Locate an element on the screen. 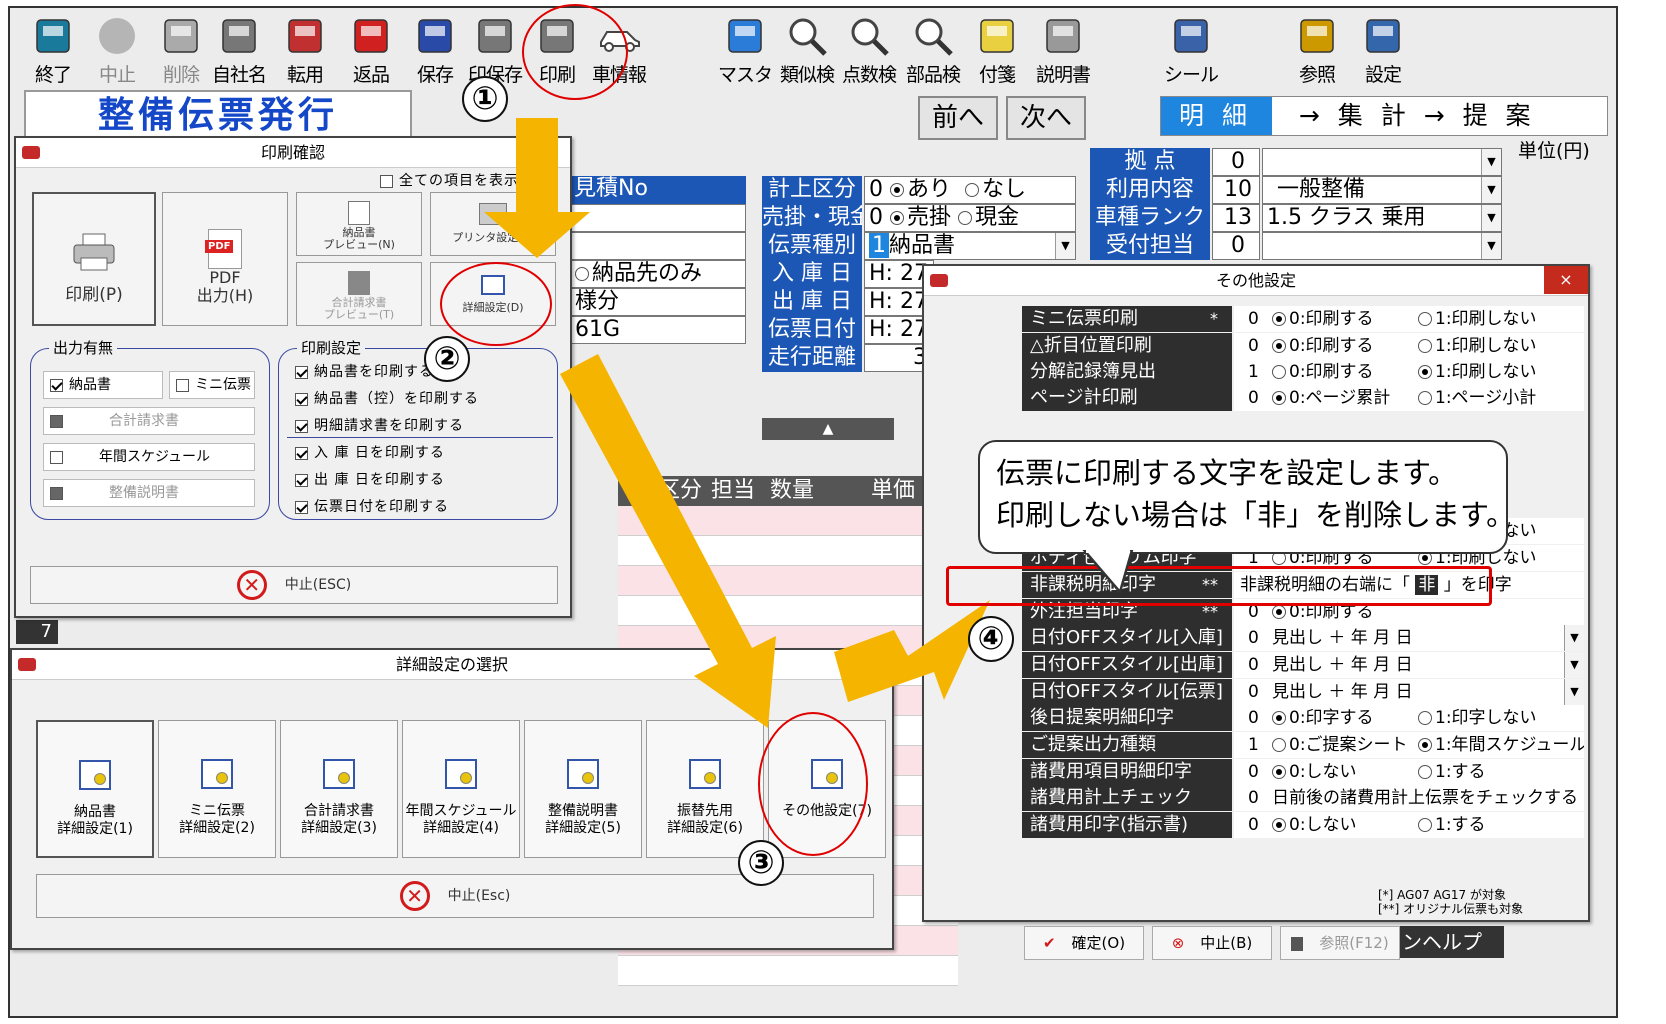 Image resolution: width=1666 pixels, height=1024 pixels. callout-tail is located at coordinates (1108, 572).